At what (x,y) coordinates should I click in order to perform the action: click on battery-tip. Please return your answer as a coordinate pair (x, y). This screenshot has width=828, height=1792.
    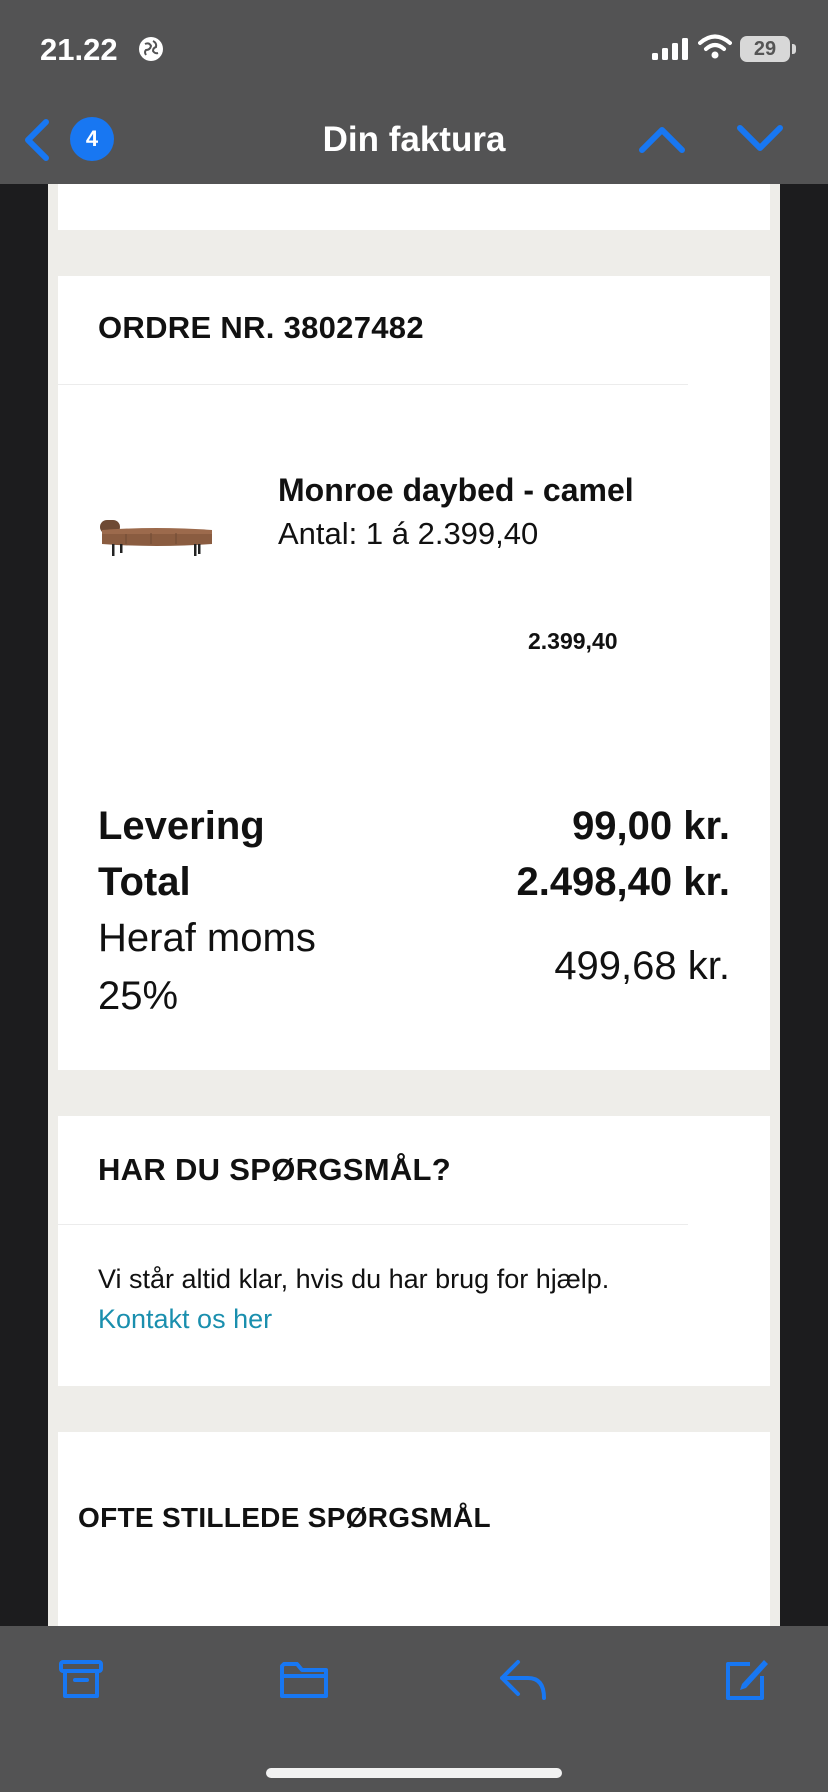
    Looking at the image, I should click on (794, 49).